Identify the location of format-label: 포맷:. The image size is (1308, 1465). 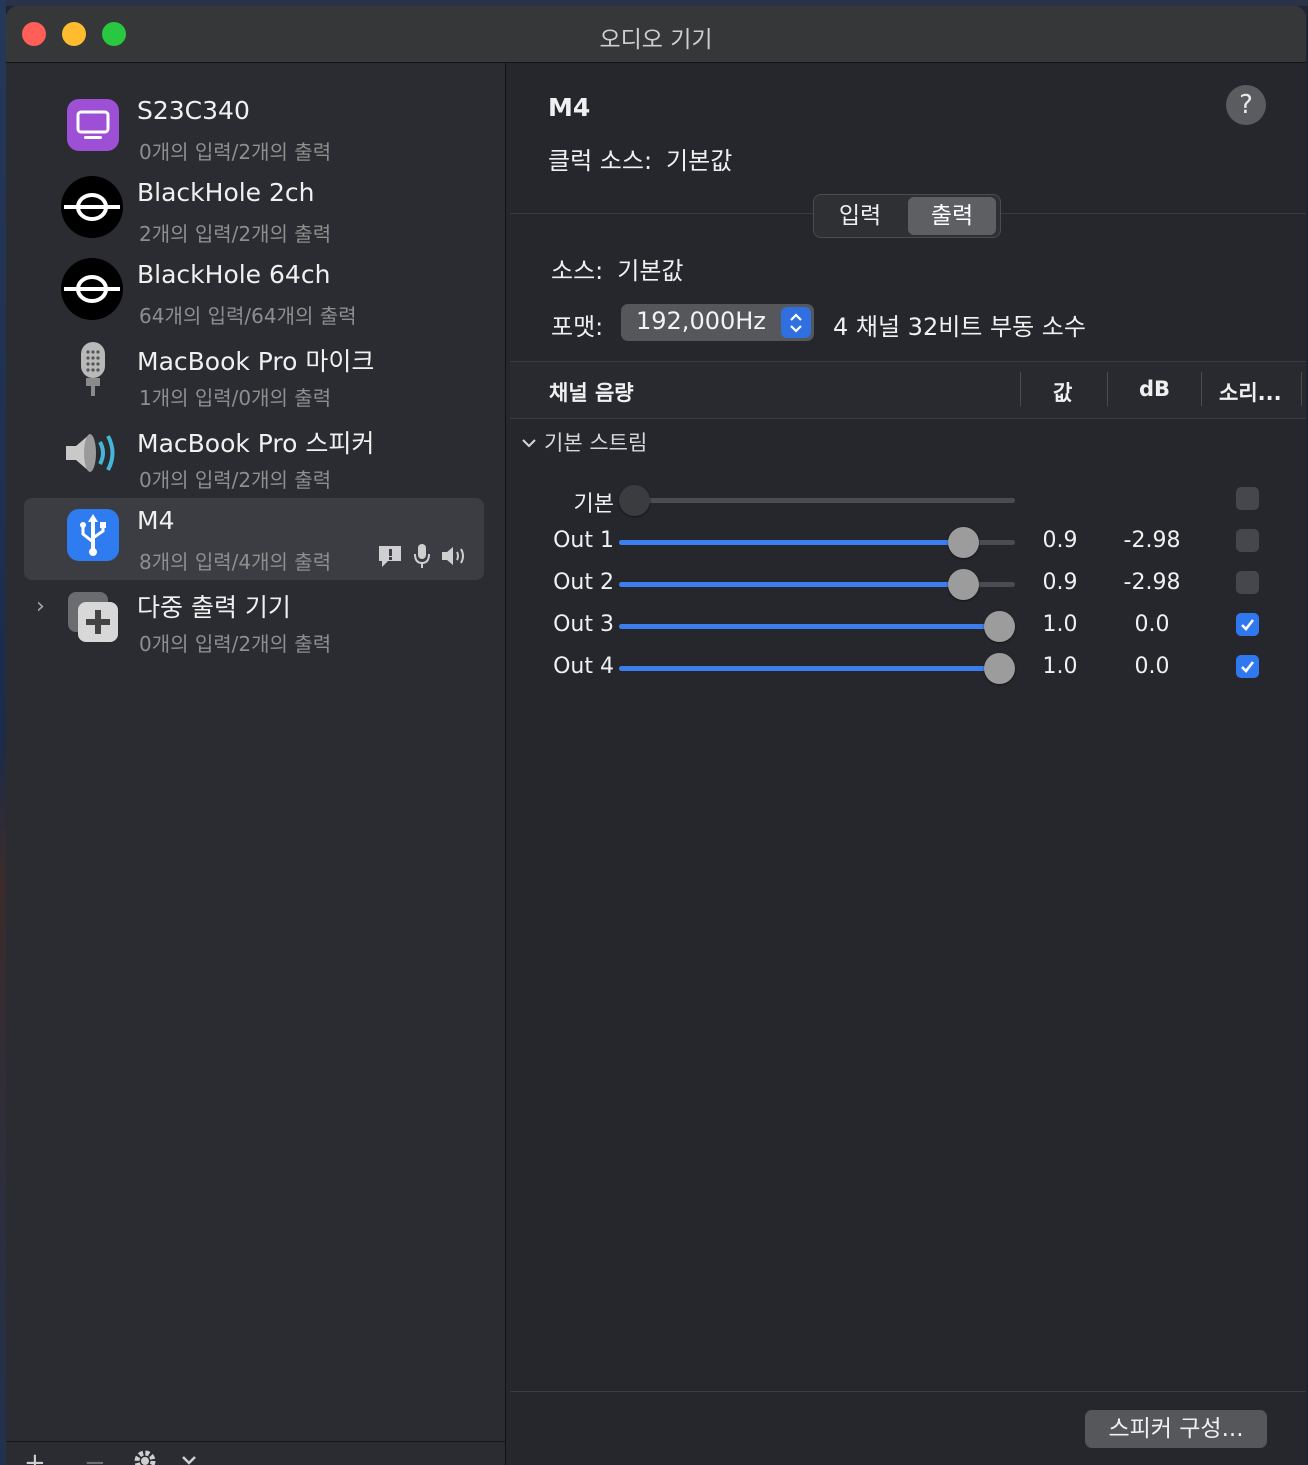
(577, 327).